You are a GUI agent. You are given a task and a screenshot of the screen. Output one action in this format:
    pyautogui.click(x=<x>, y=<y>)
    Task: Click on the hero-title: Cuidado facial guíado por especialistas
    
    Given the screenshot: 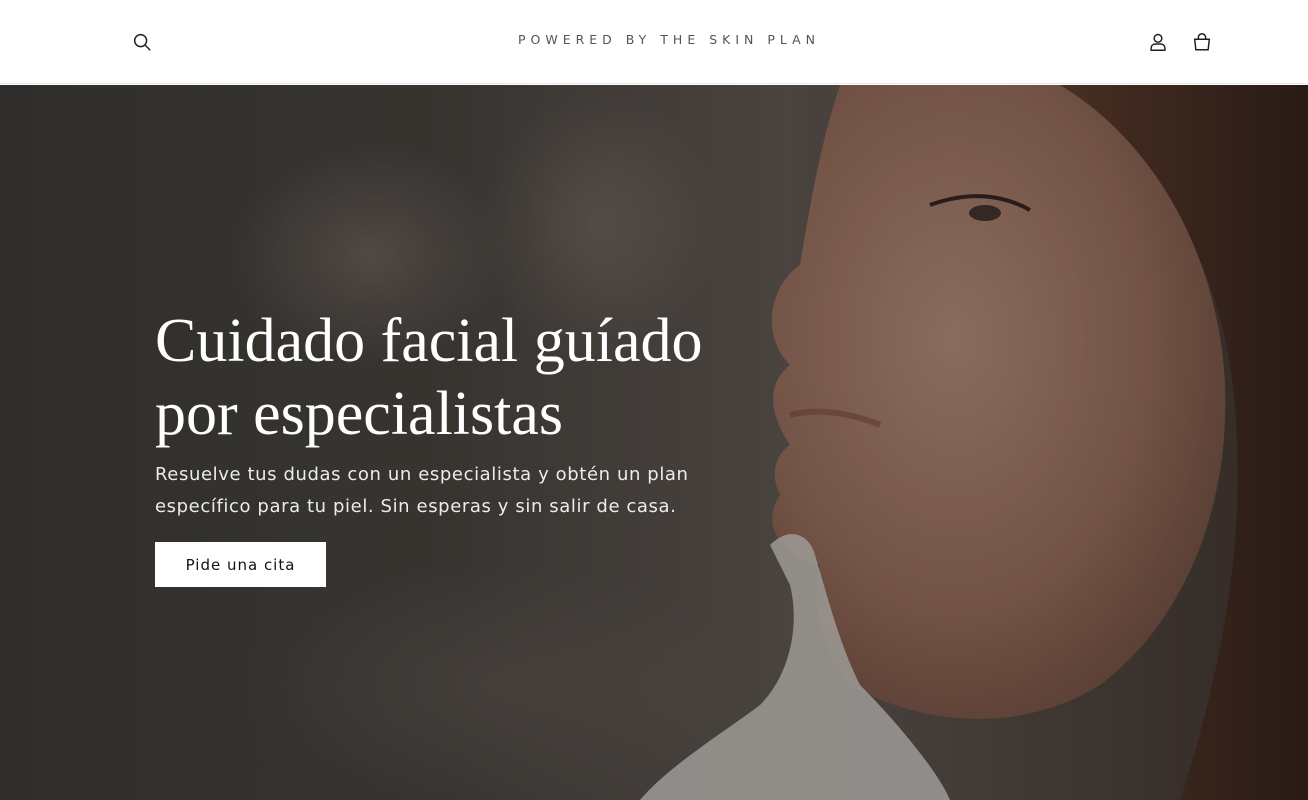 What is the action you would take?
    pyautogui.click(x=429, y=377)
    